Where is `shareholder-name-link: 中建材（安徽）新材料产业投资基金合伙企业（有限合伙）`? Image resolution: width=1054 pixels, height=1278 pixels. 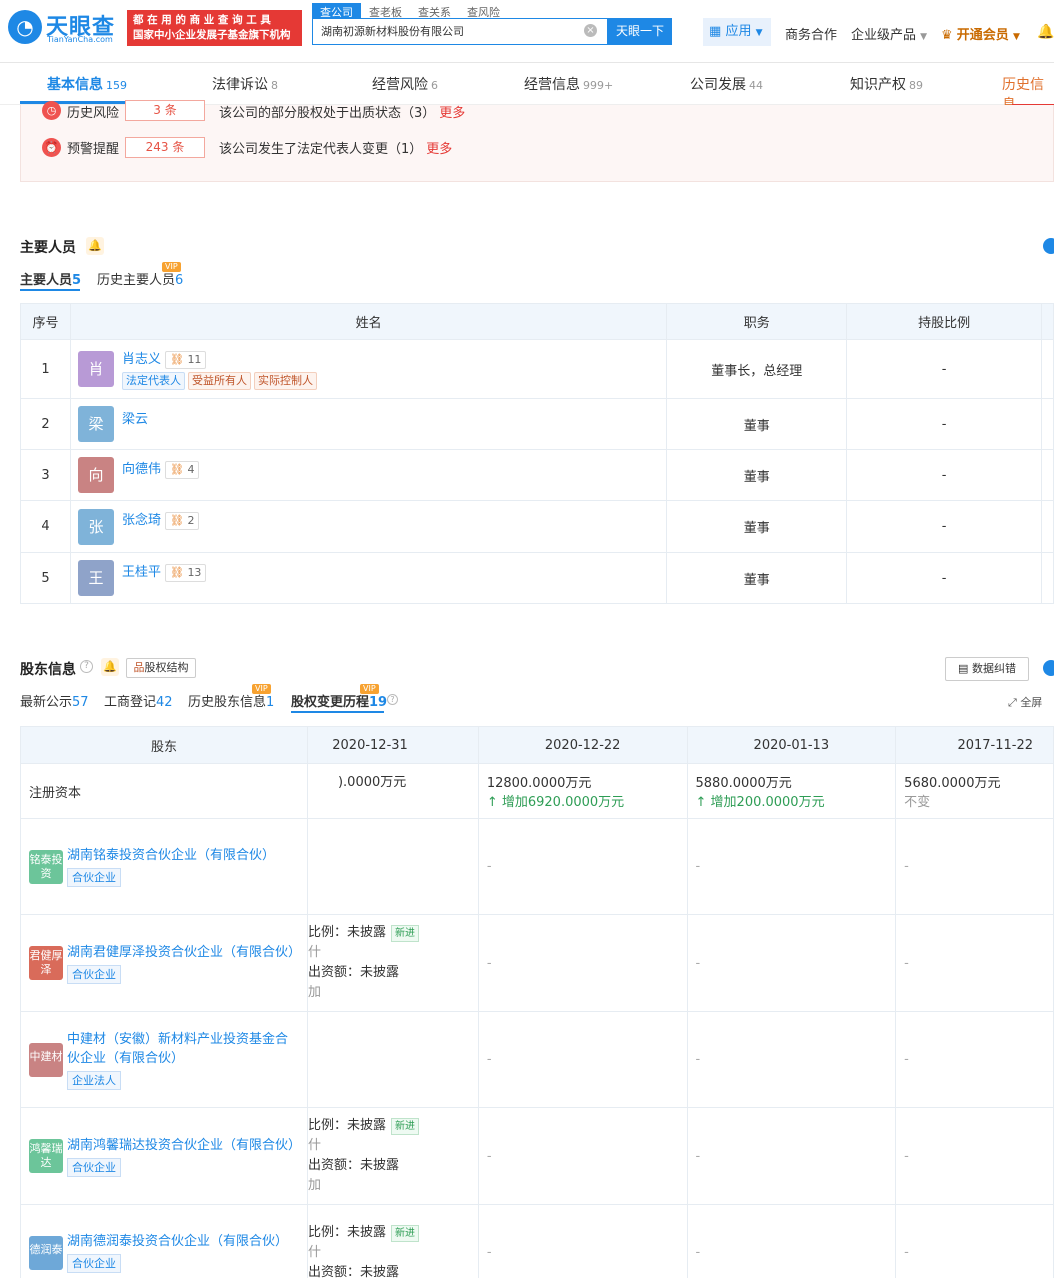
shareholder-name-link: 中建材（安徽）新材料产业投资基金合伙企业（有限合伙） is located at coordinates (182, 1049).